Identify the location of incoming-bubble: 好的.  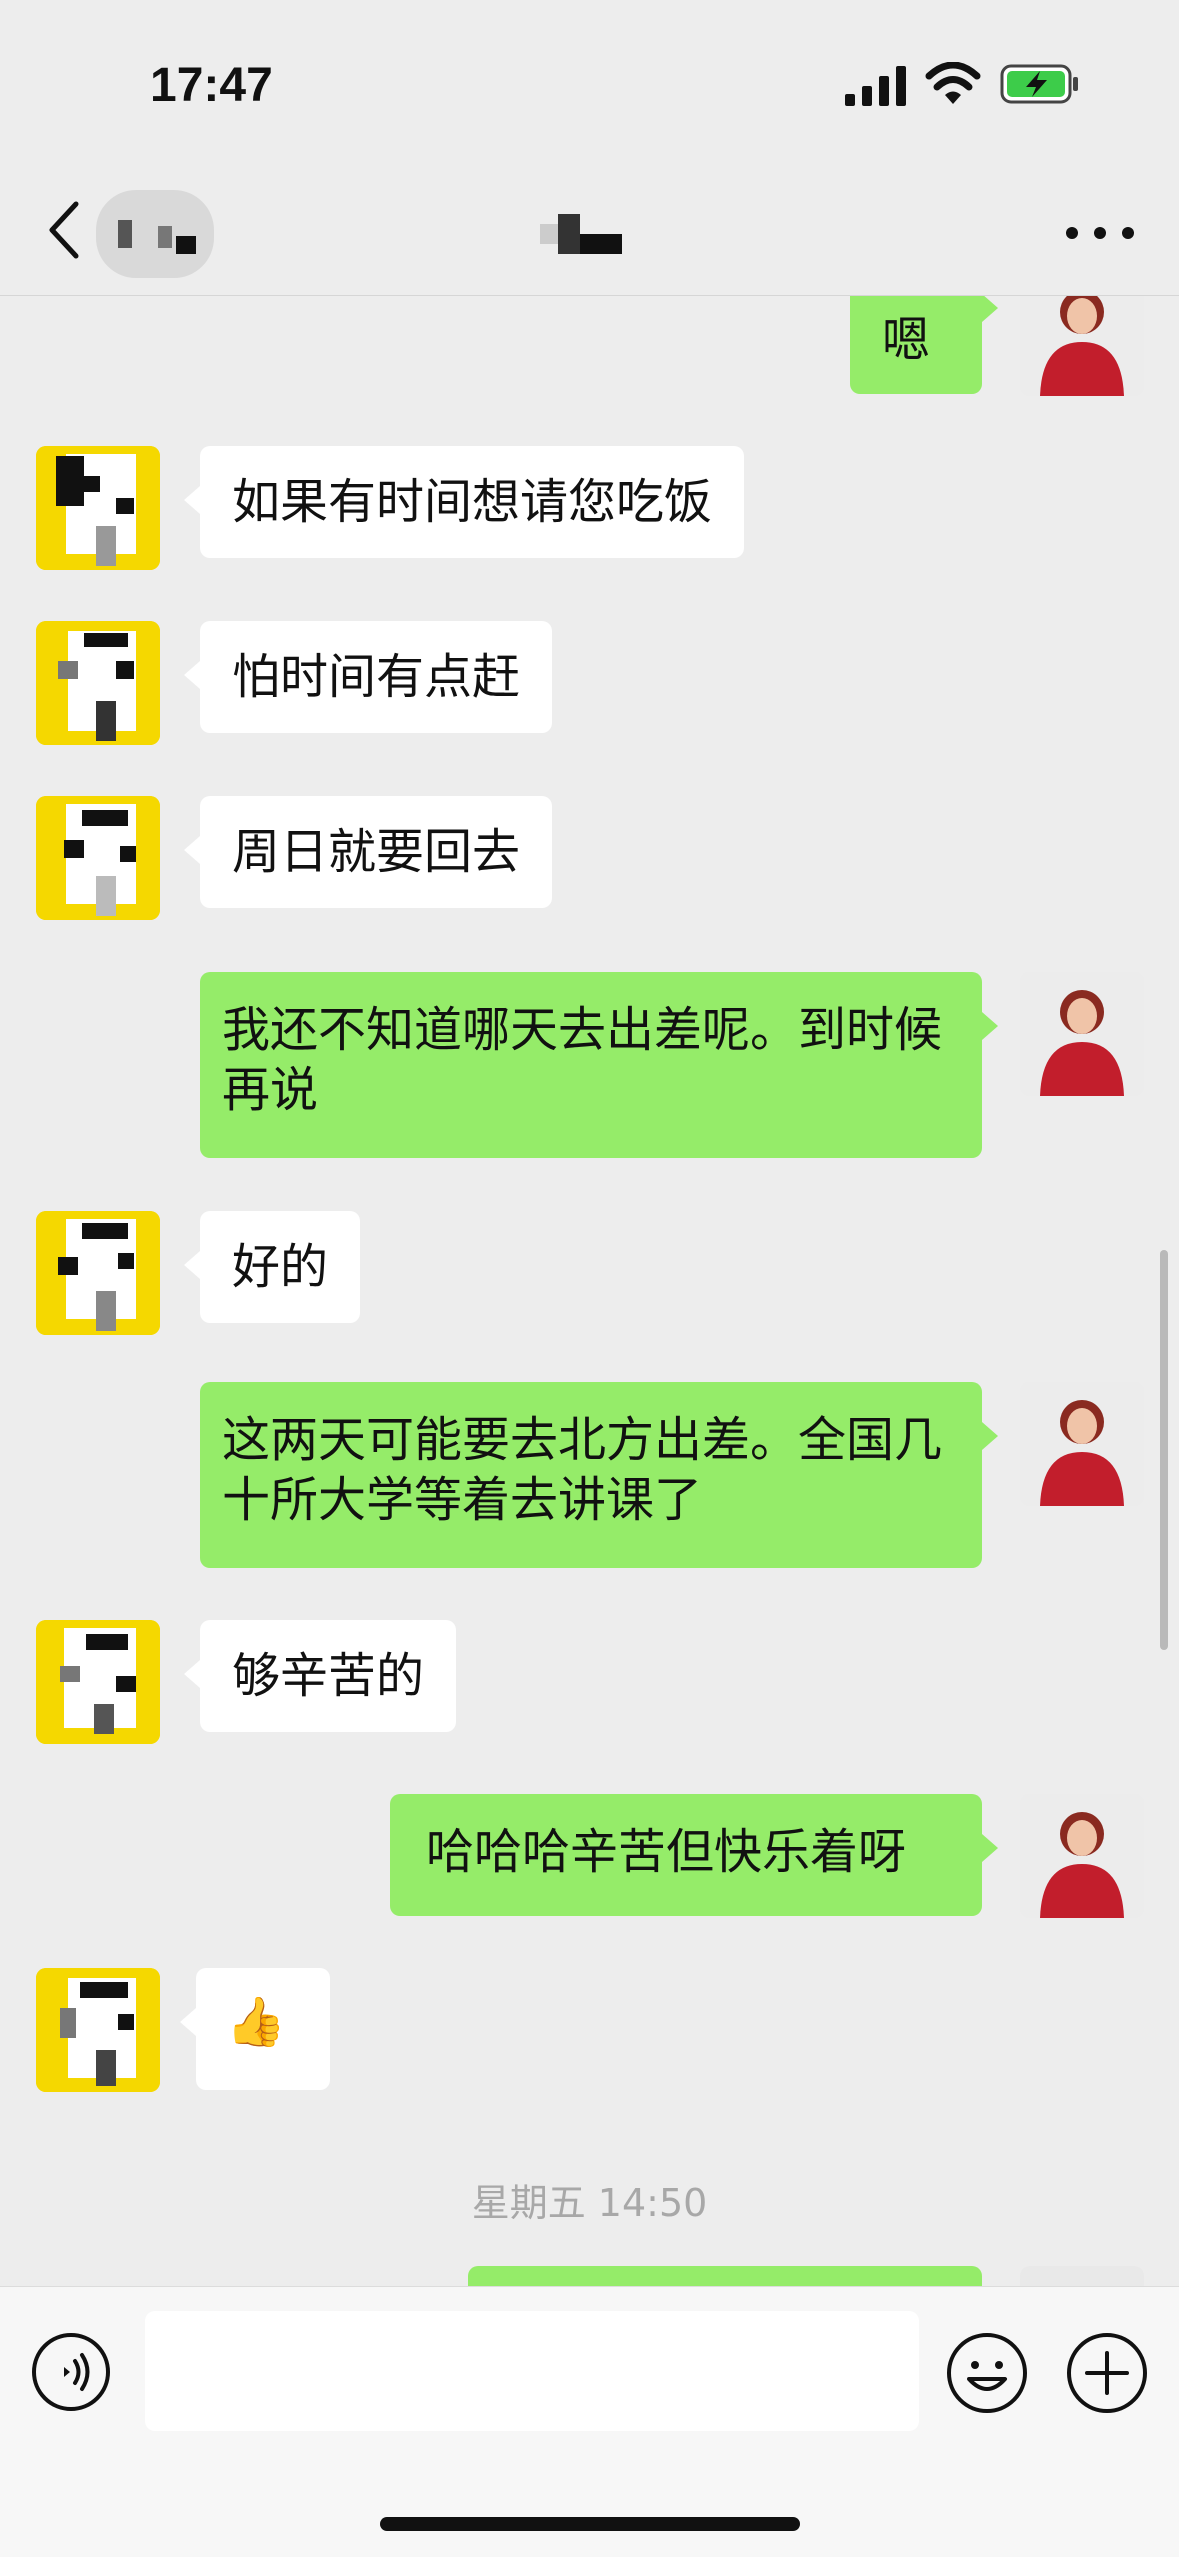
(272, 1267).